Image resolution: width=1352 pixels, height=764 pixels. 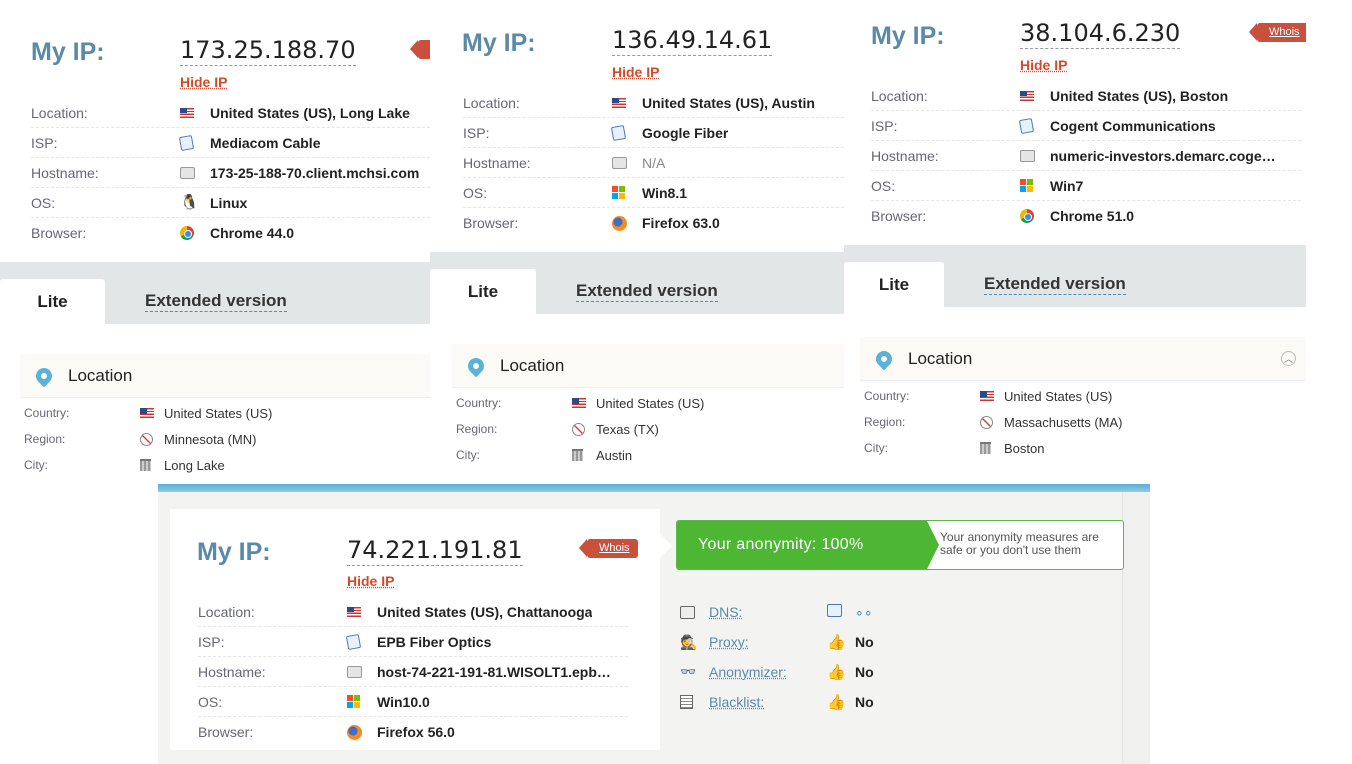 I want to click on info-row-browser: Browser: Chrome 44.0, so click(x=230, y=233).